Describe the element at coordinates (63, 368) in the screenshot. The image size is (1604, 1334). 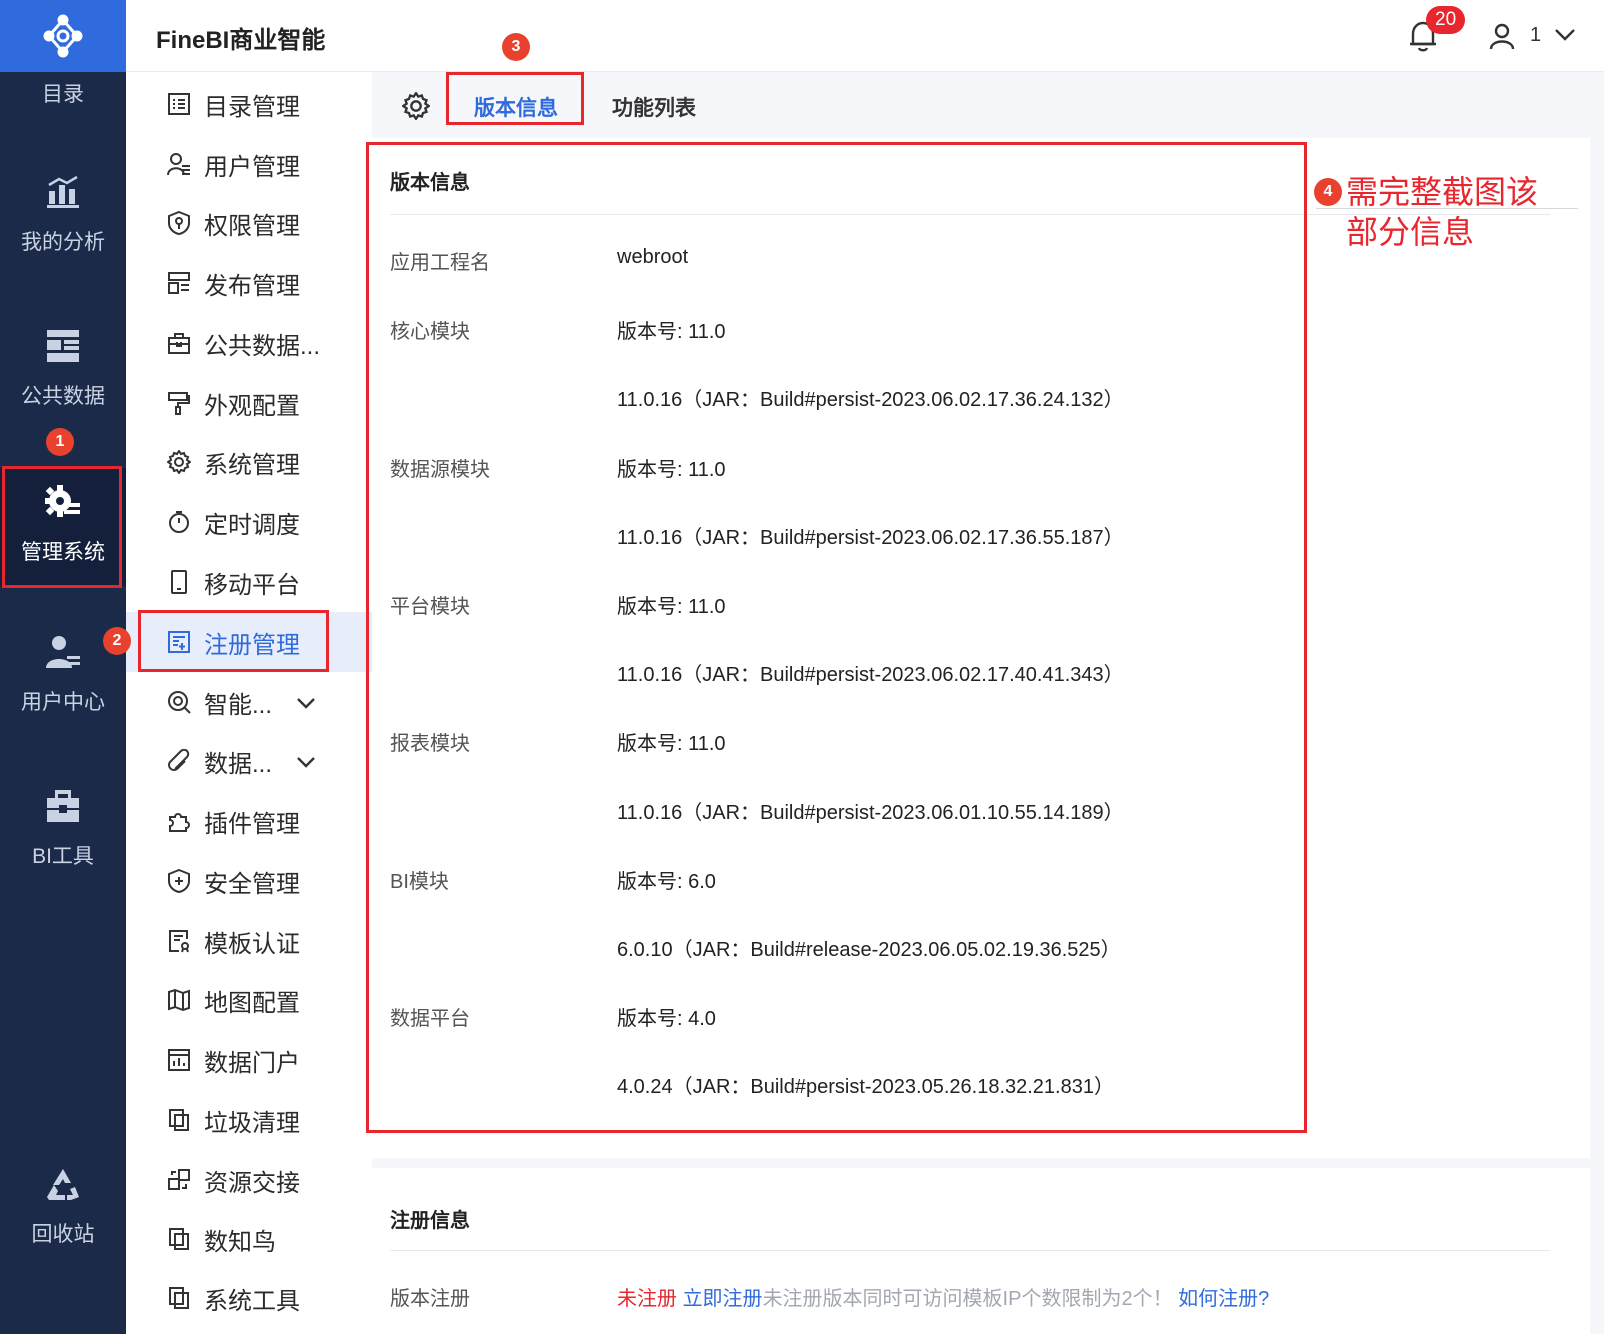
I see `rail-item-public-data: 公共数据` at that location.